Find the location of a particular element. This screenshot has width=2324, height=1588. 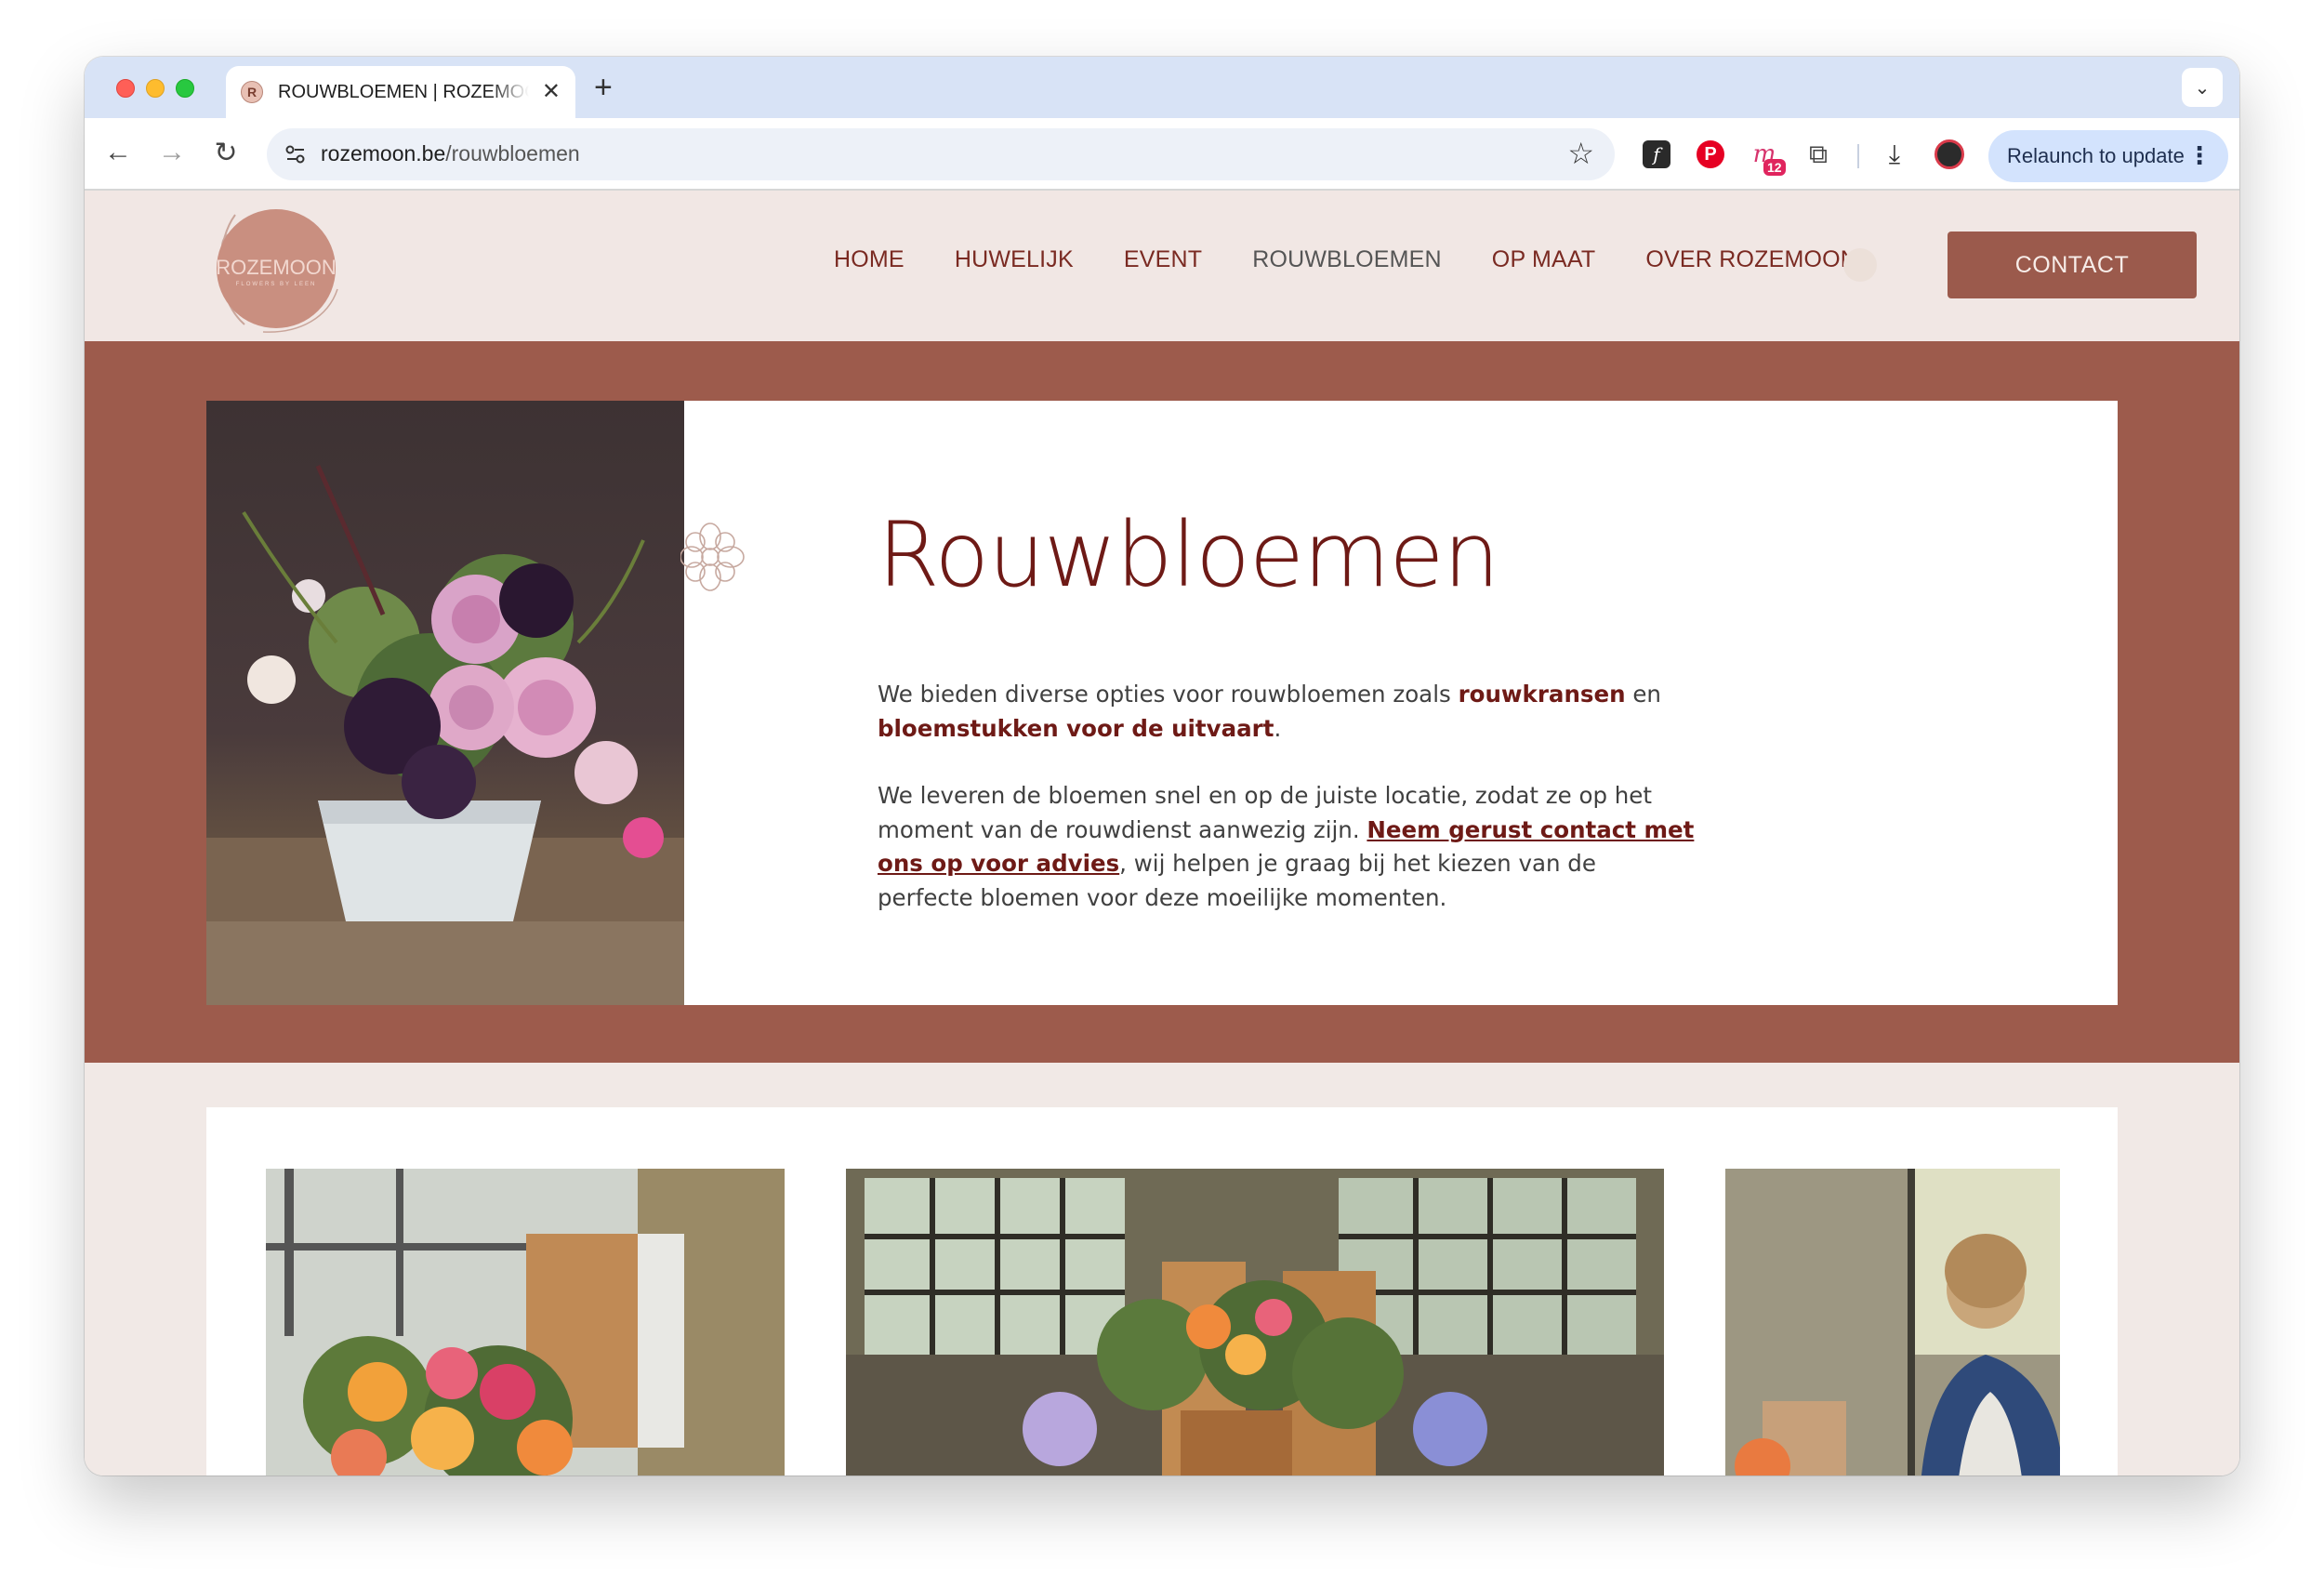

site-settings-icon is located at coordinates (296, 154).